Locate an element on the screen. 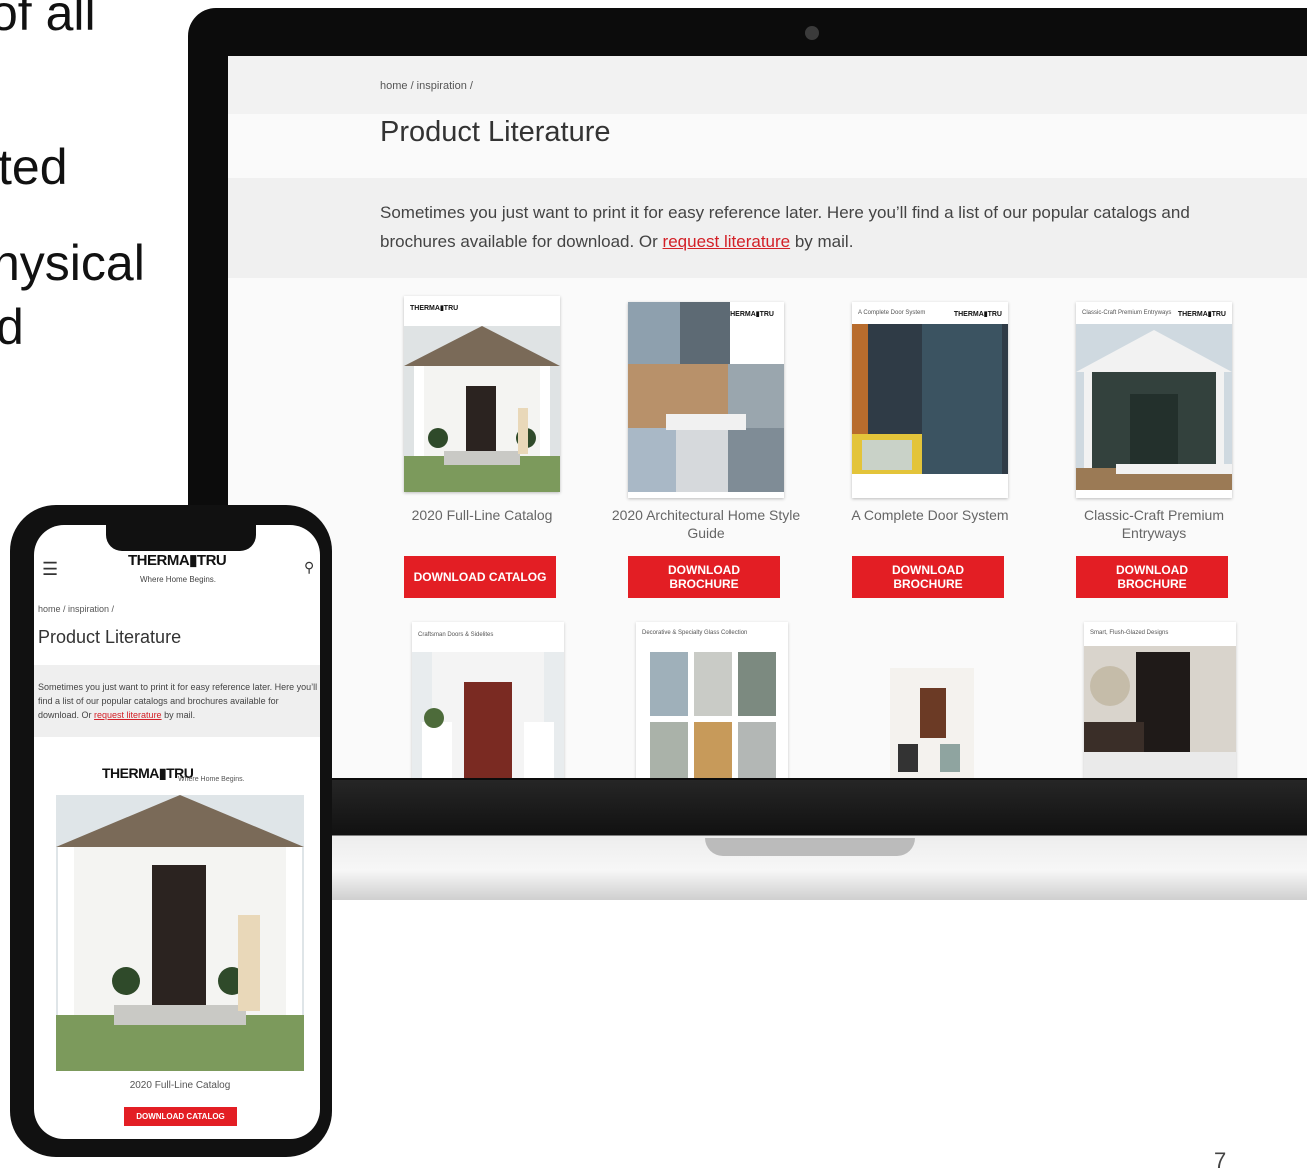 The image size is (1307, 1174). hamburger-icon: ☰ is located at coordinates (50, 569).